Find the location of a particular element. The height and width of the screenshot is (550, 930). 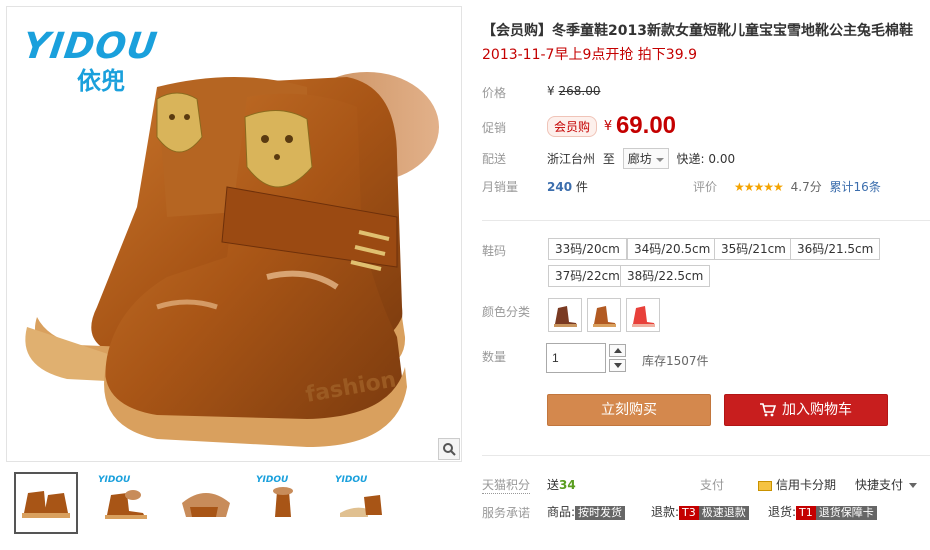

product-subtitle: 2013-11-7早上9点开抢 拍下39.9 is located at coordinates (589, 55).